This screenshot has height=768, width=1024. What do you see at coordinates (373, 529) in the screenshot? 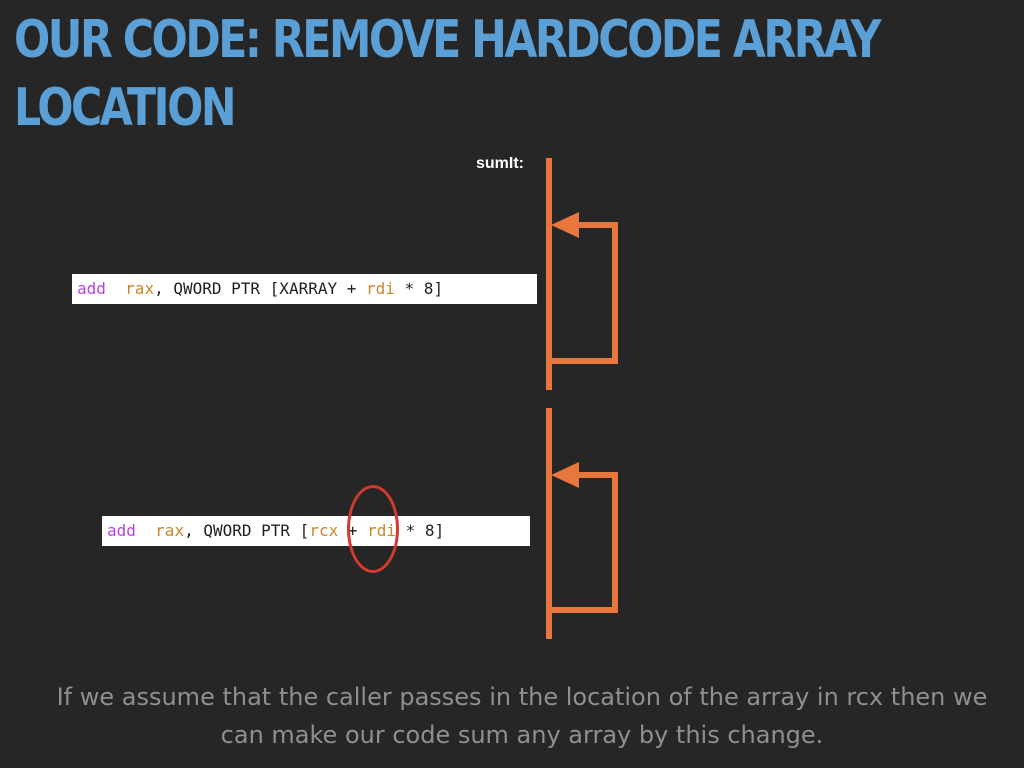
I see `rcx-highlight-circle` at bounding box center [373, 529].